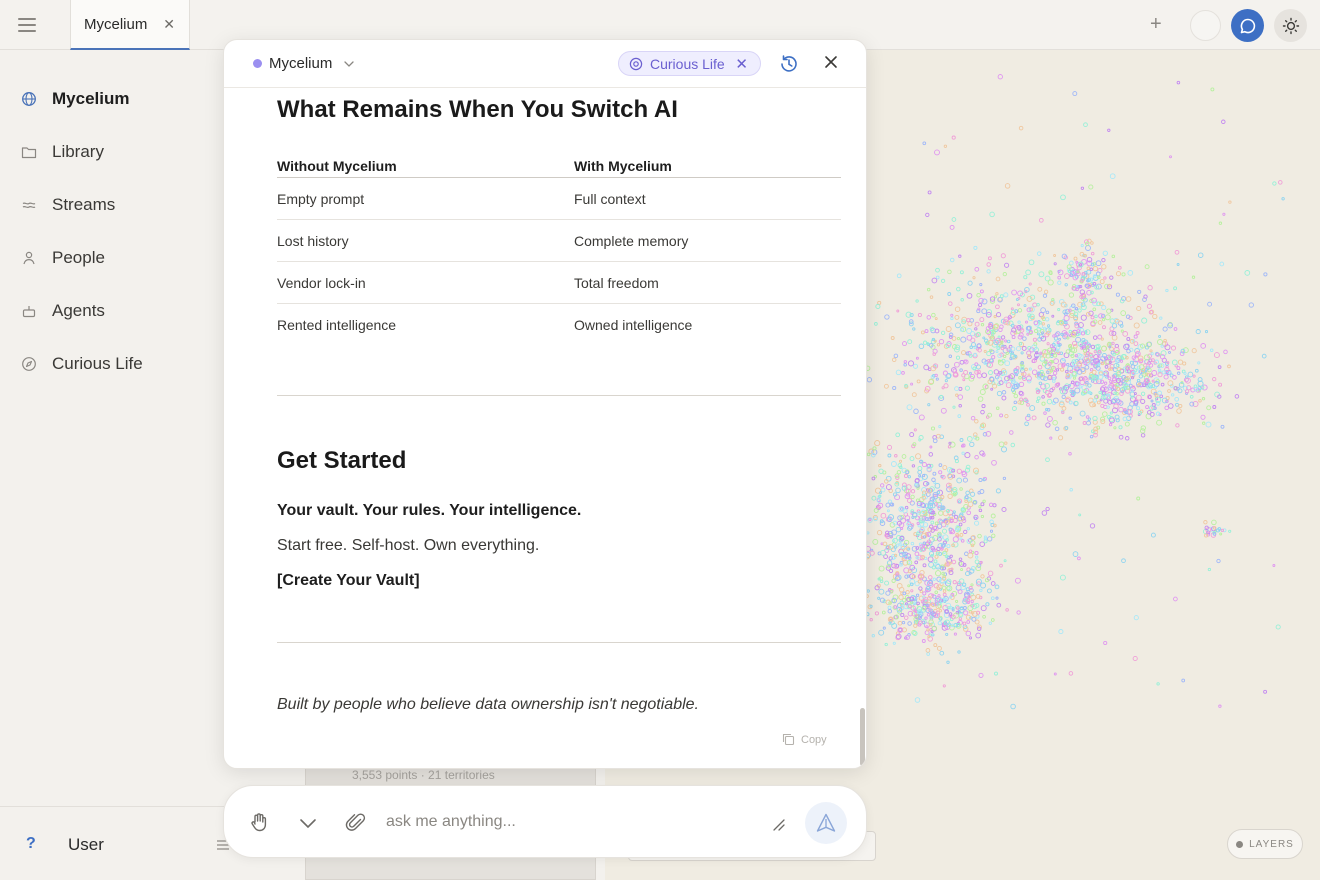  Describe the element at coordinates (477, 109) in the screenshot. I see `section-heading-switch-ai: What Remains When You Switch AI` at that location.